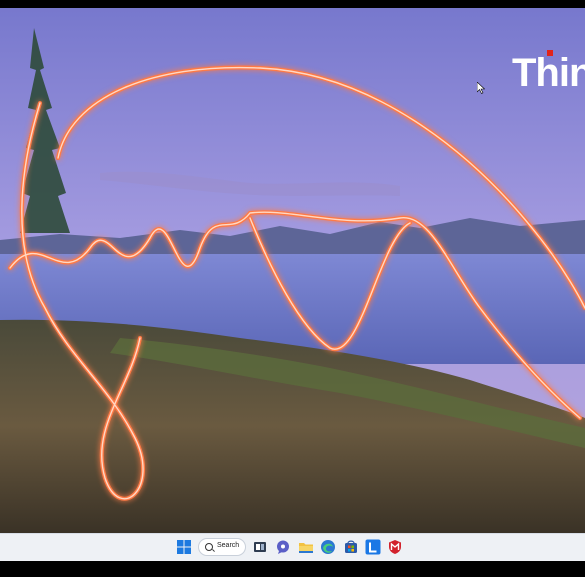  Describe the element at coordinates (292, 547) in the screenshot. I see `taskbar: Search` at that location.